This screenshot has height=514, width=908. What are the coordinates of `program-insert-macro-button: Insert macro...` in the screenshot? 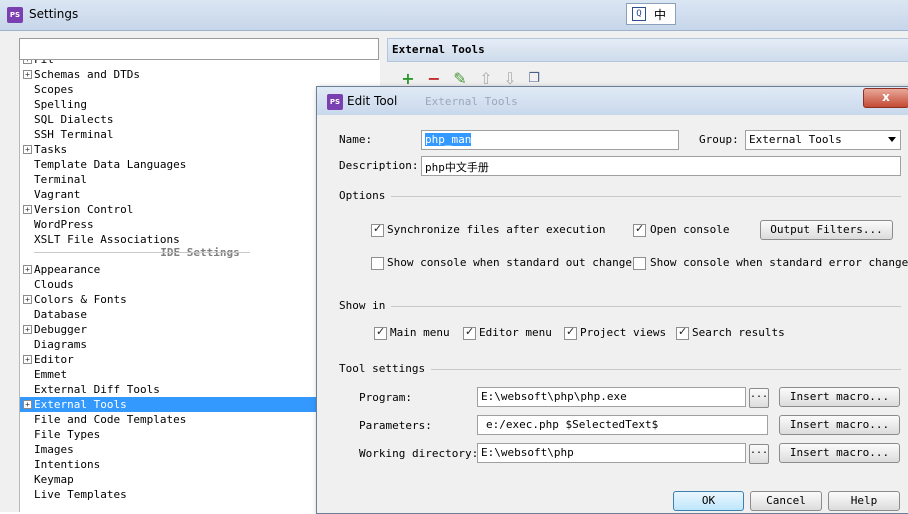 It's located at (839, 397).